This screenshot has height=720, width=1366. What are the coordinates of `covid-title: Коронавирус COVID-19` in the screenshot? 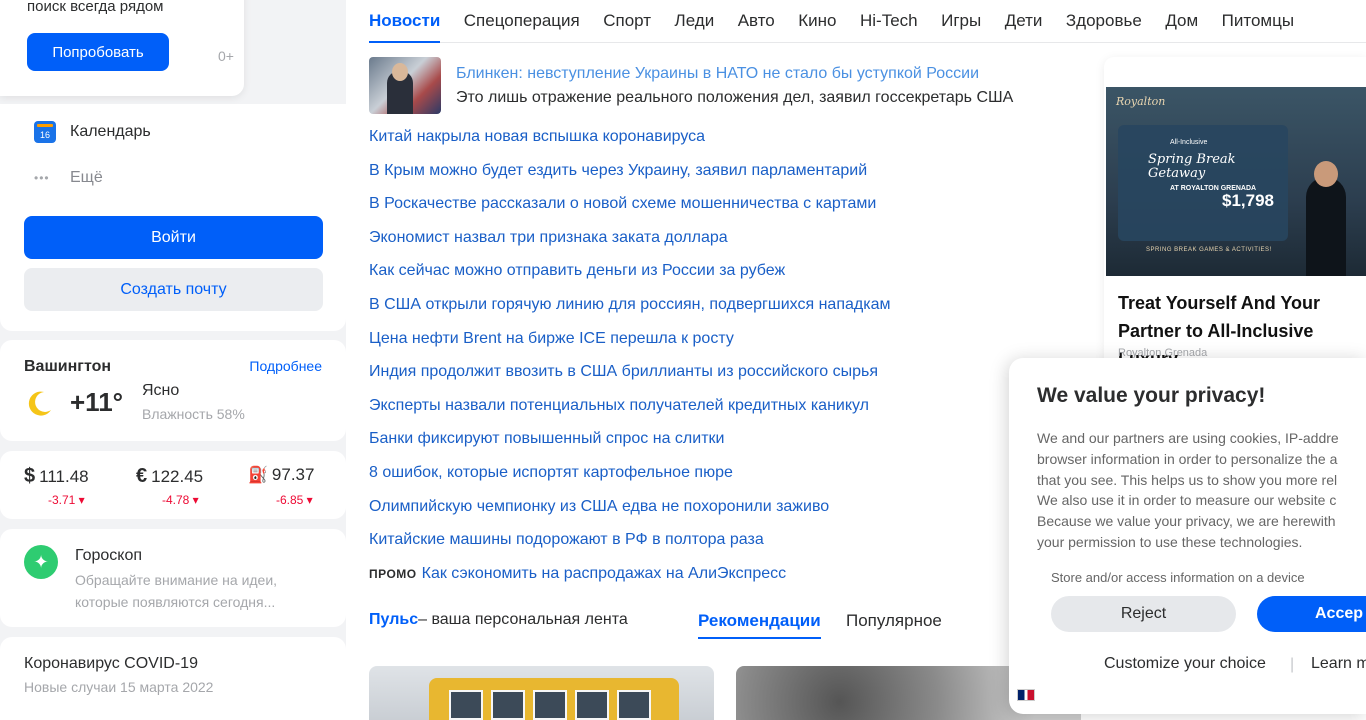 It's located at (111, 663).